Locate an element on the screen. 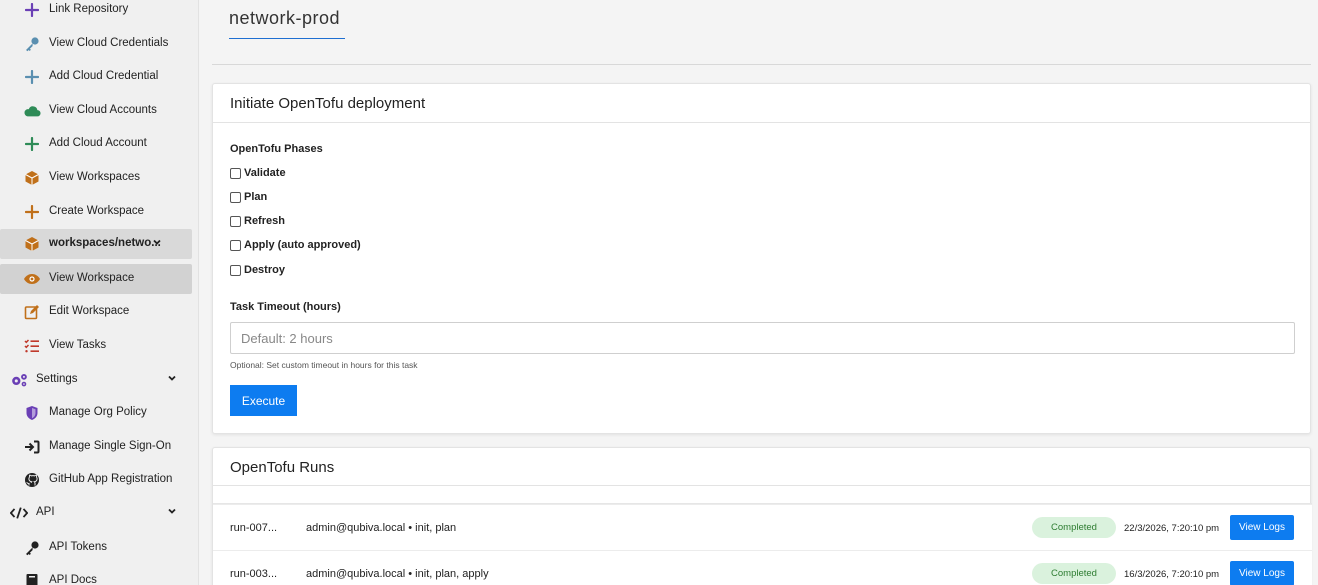 The width and height of the screenshot is (1318, 585). eye-icon is located at coordinates (32, 279).